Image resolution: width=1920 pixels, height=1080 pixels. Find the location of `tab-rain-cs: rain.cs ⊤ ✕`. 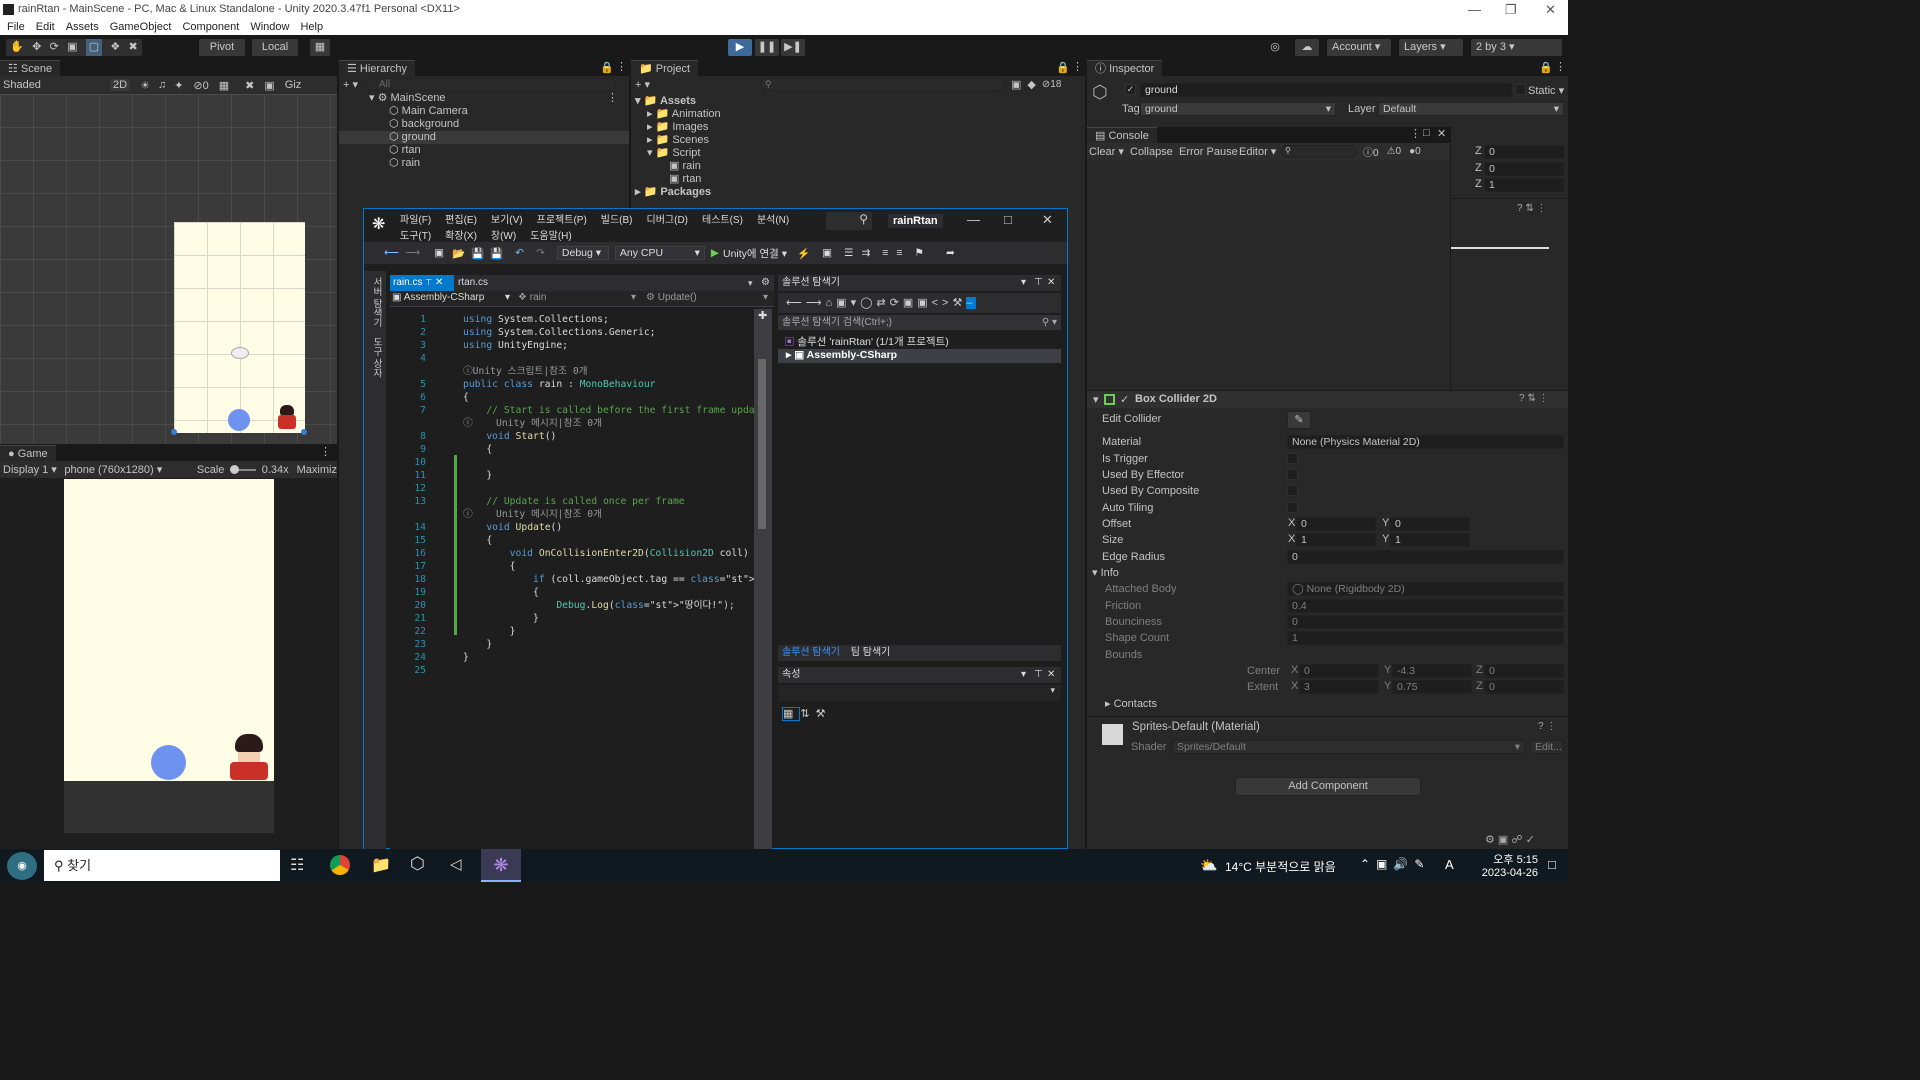

tab-rain-cs: rain.cs ⊤ ✕ is located at coordinates (422, 283).